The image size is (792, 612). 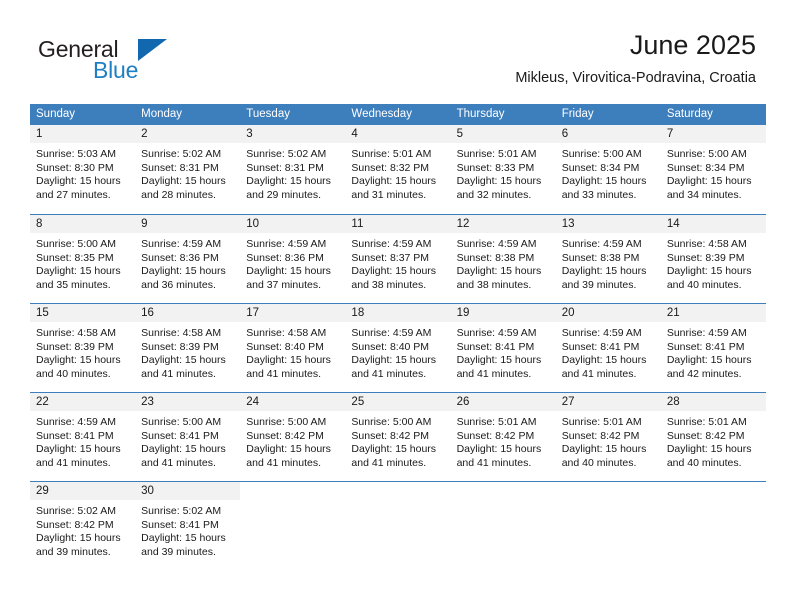 I want to click on sunset-text: Sunset: 8:31 PM, so click(x=180, y=167).